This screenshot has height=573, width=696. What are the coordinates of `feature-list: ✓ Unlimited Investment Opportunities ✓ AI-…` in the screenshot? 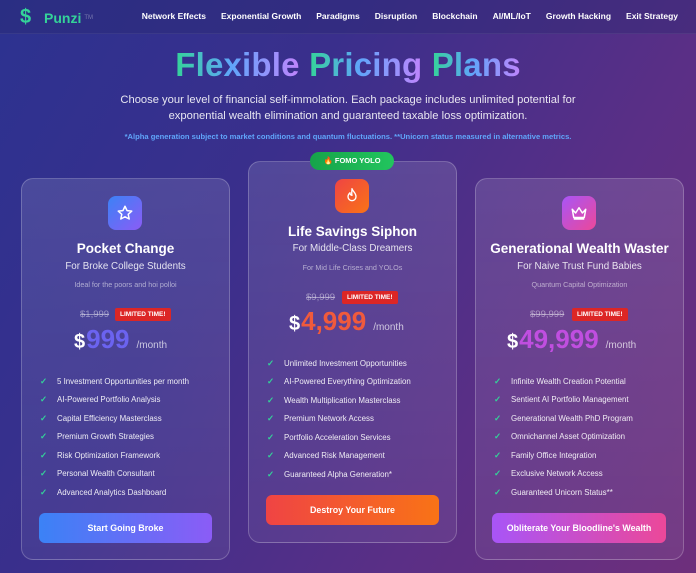 It's located at (339, 419).